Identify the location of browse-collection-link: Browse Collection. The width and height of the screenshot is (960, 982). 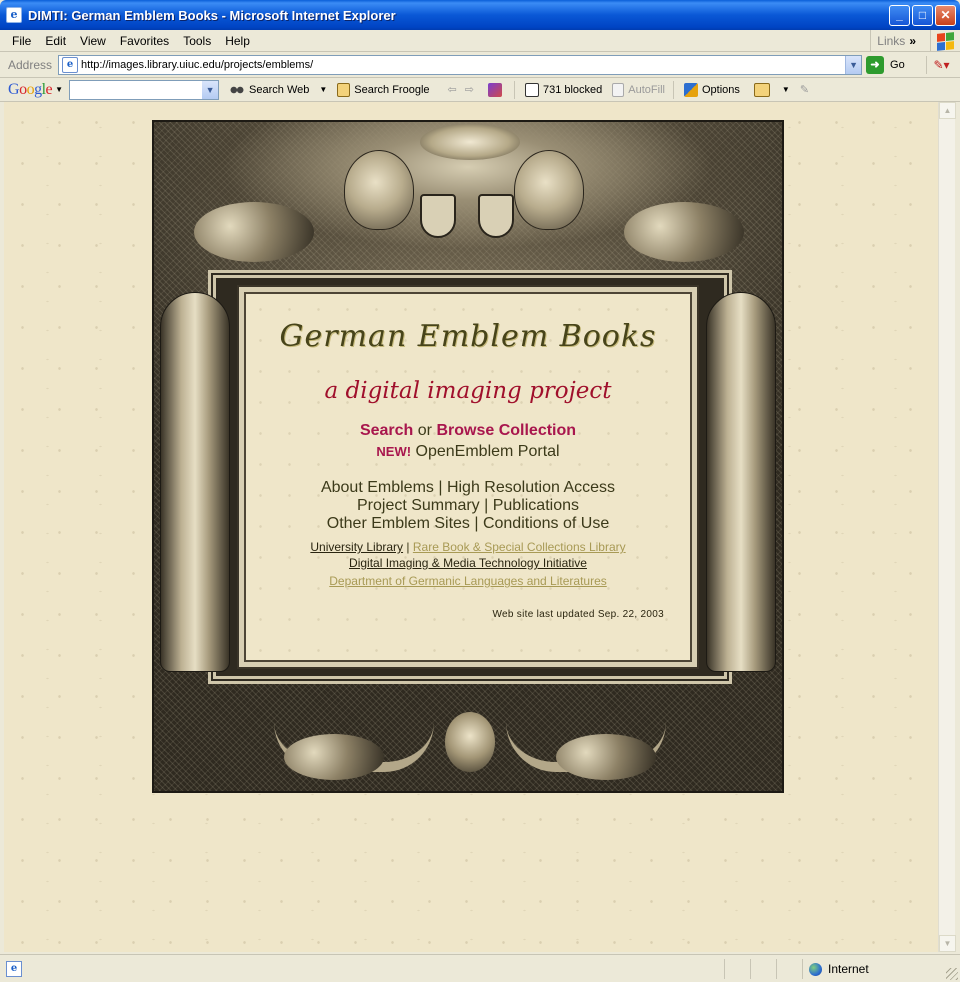
(506, 430).